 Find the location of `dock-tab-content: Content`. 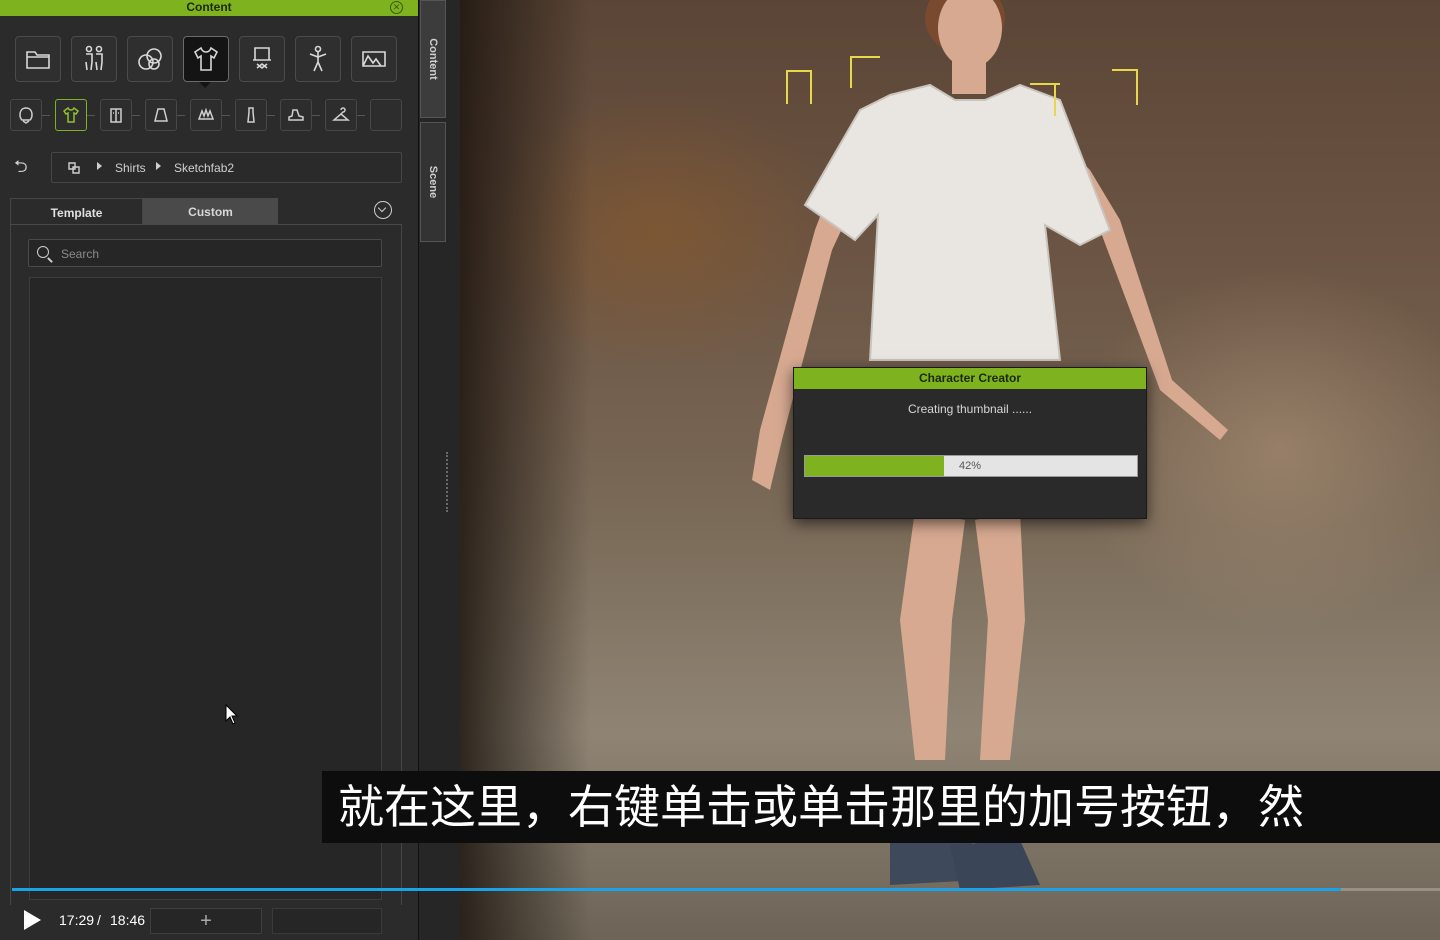

dock-tab-content: Content is located at coordinates (433, 59).